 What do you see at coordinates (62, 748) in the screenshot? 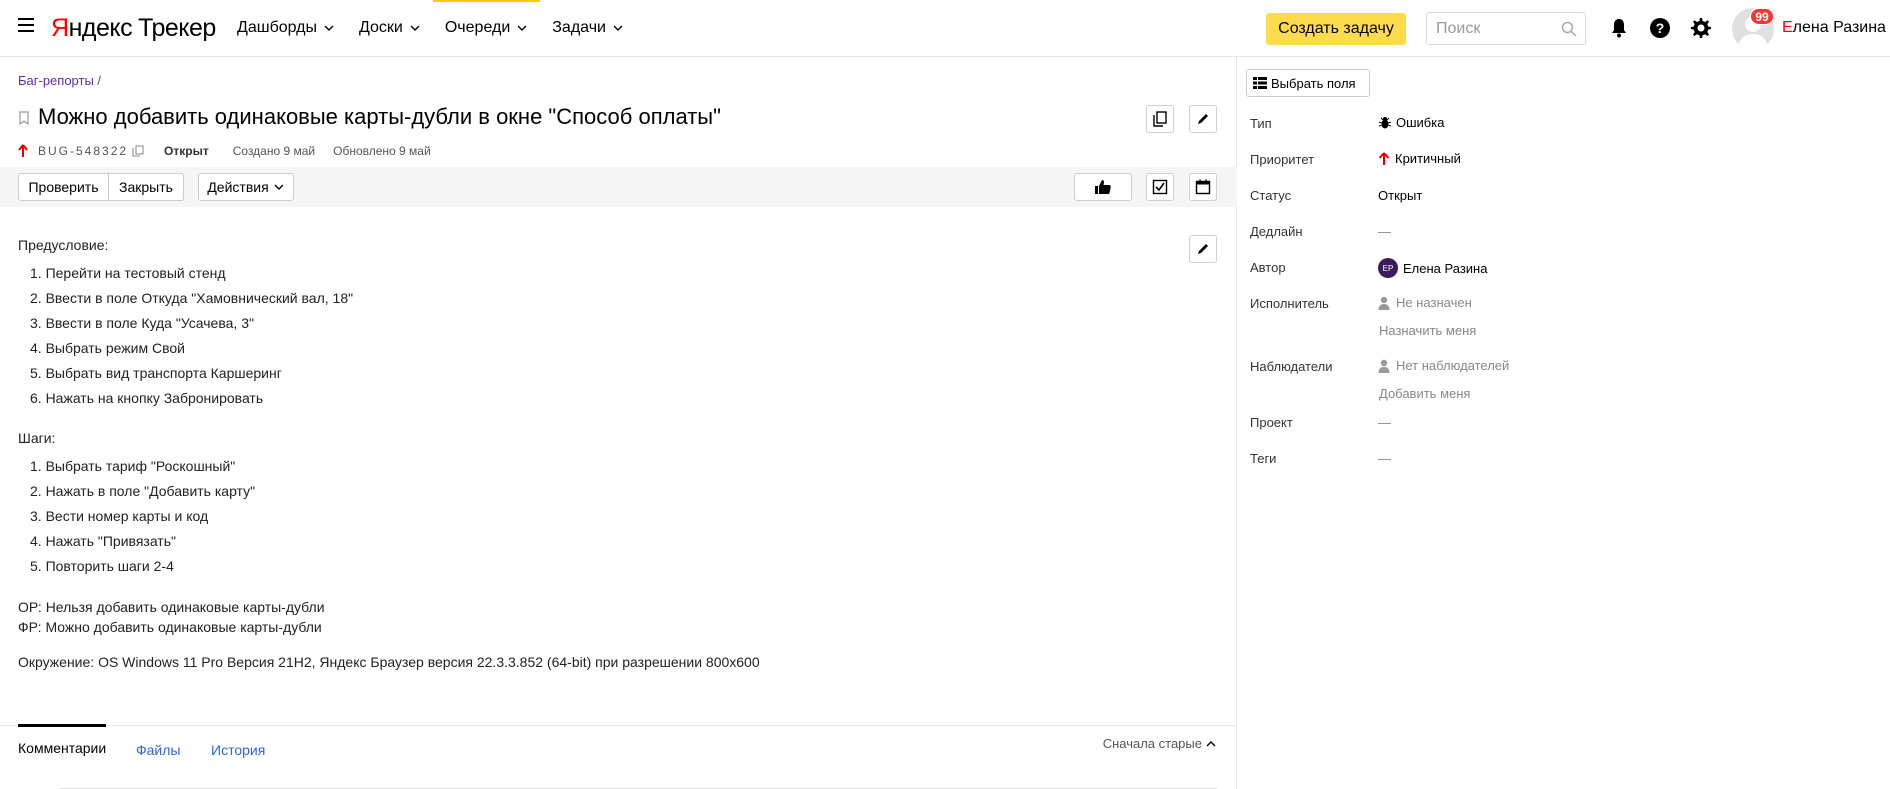
I see `tab-label: Комментарии` at bounding box center [62, 748].